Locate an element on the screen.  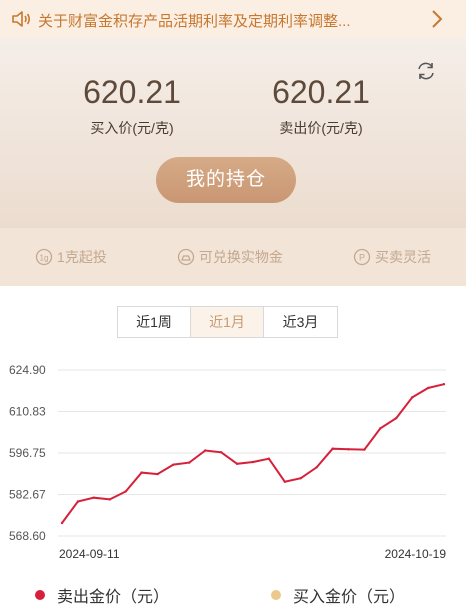
period-tabs: 近1周 近1月 近3月 is located at coordinates (227, 322).